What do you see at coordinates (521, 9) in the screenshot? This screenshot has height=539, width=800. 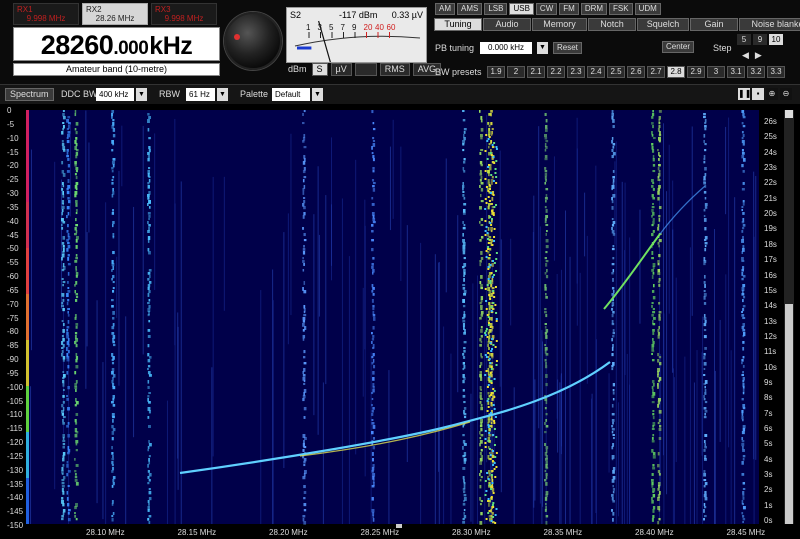 I see `mode-usb-button: USB` at bounding box center [521, 9].